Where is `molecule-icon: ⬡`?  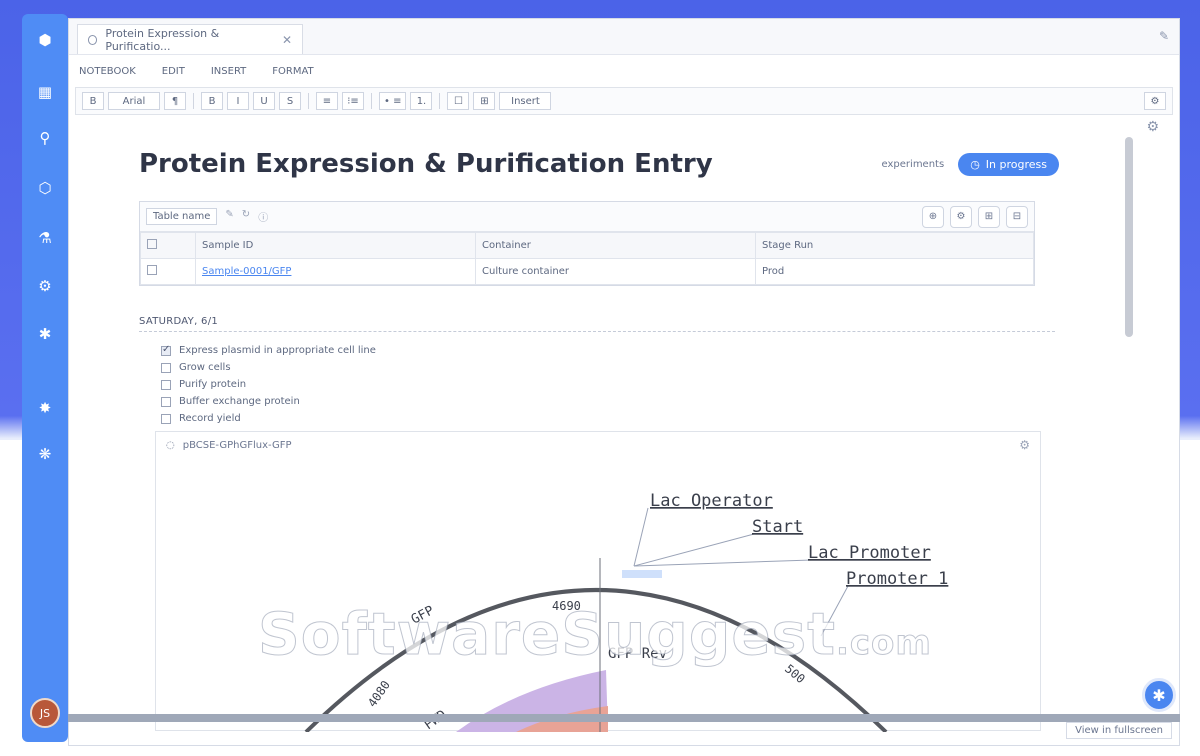 molecule-icon: ⬡ is located at coordinates (45, 188).